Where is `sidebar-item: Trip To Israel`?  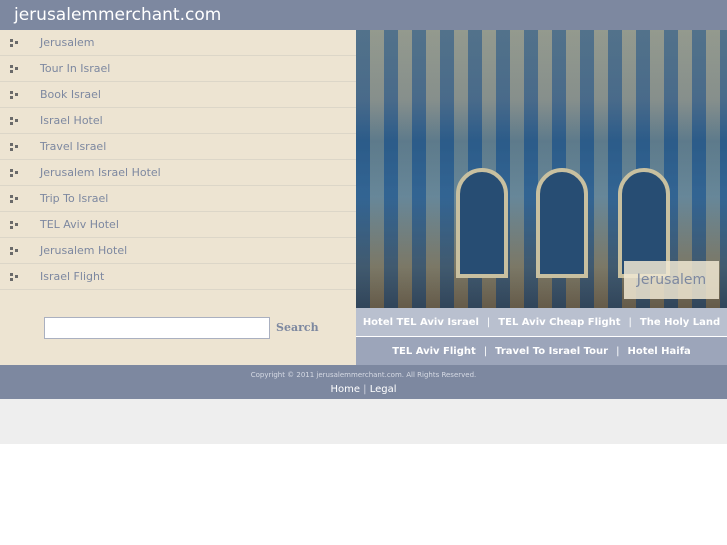
sidebar-item: Trip To Israel is located at coordinates (178, 199).